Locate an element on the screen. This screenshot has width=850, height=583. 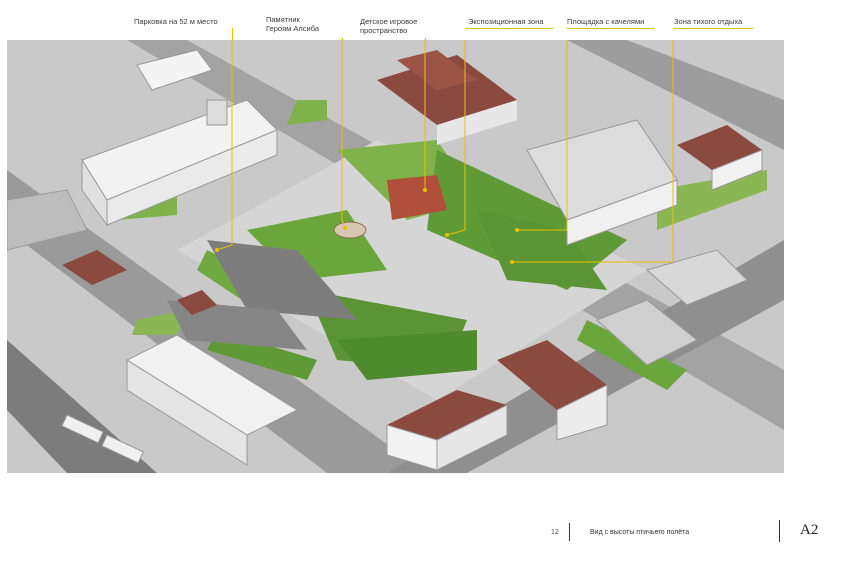
callout-parking: Парковка на 52 м место is located at coordinates (176, 21).